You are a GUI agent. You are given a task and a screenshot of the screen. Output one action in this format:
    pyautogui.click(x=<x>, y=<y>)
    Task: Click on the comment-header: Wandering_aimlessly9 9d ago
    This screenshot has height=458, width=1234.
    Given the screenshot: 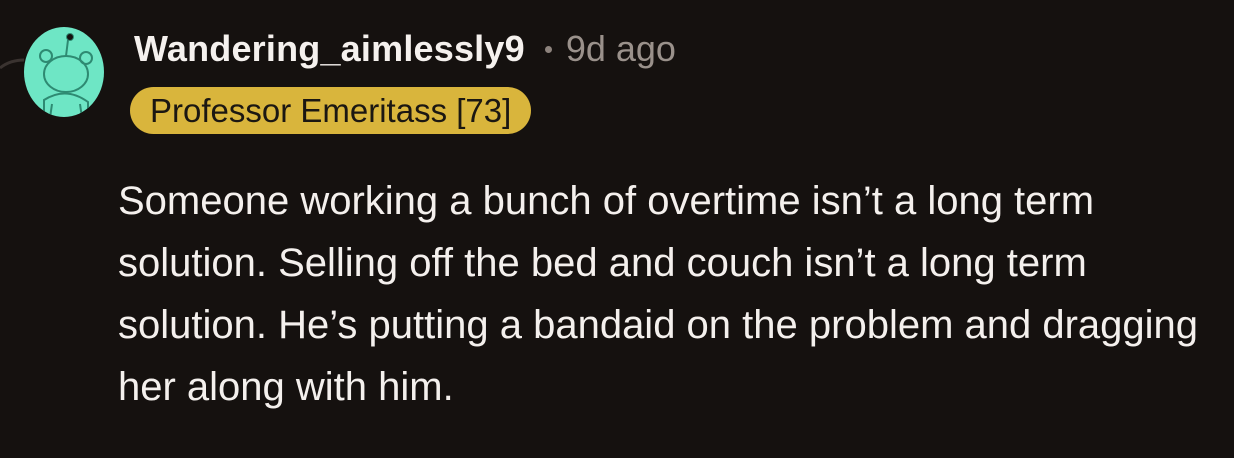 What is the action you would take?
    pyautogui.click(x=405, y=49)
    